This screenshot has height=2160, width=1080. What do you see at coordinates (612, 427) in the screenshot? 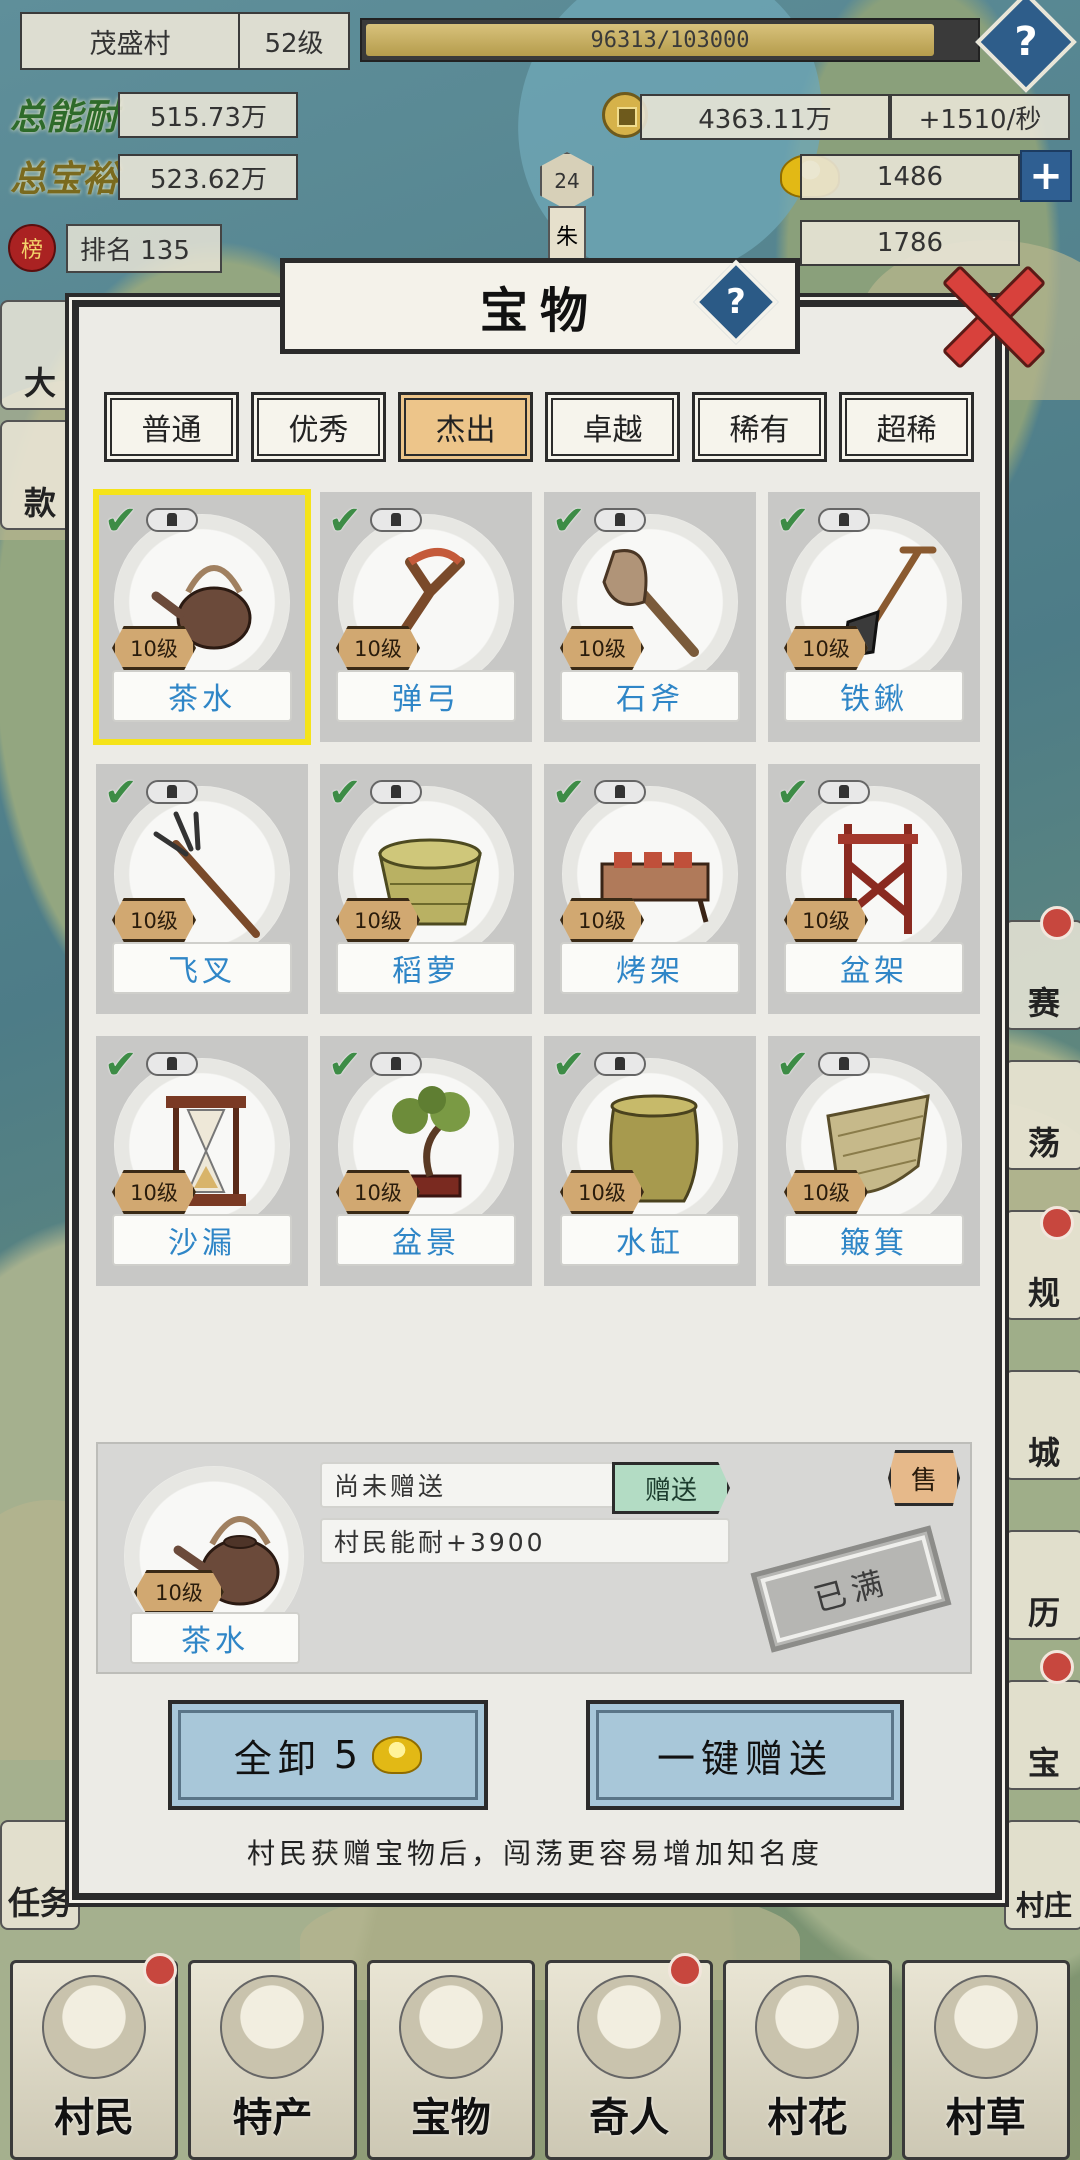
I see `tab-superb: 卓越` at bounding box center [612, 427].